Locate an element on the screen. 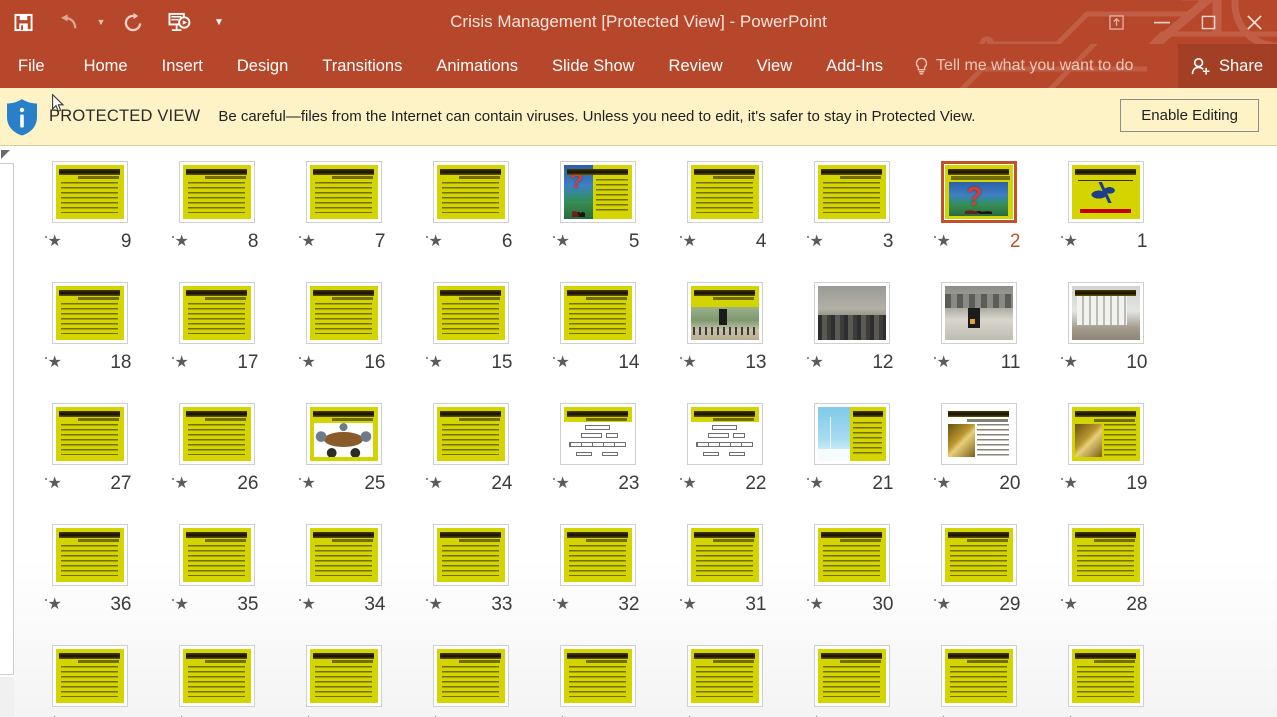 This screenshot has height=717, width=1277. slide-cell: ★ 25 is located at coordinates (343, 449).